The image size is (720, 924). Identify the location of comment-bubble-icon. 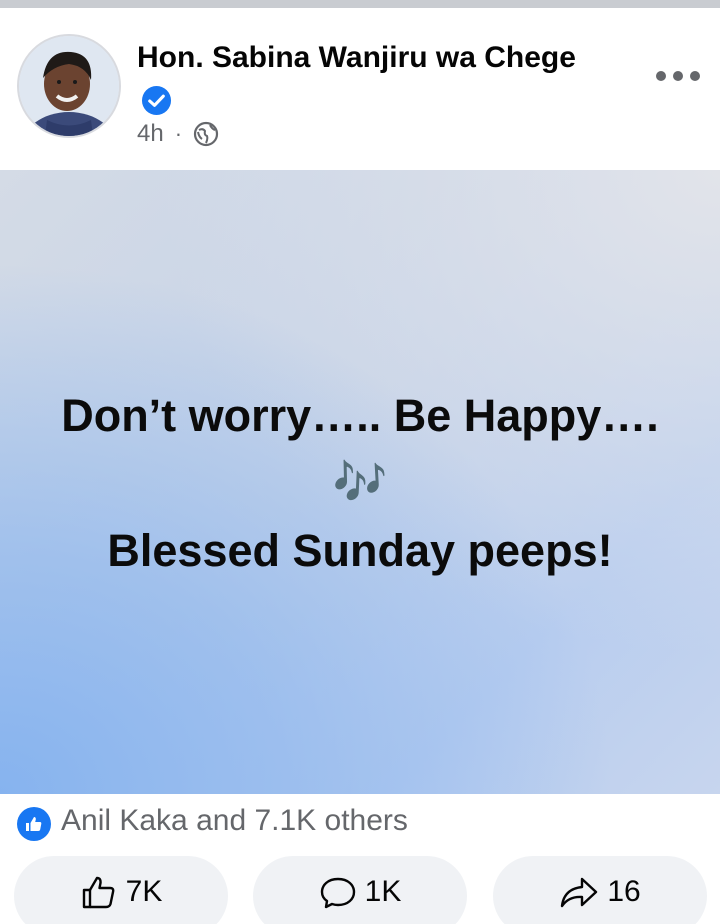
(337, 893).